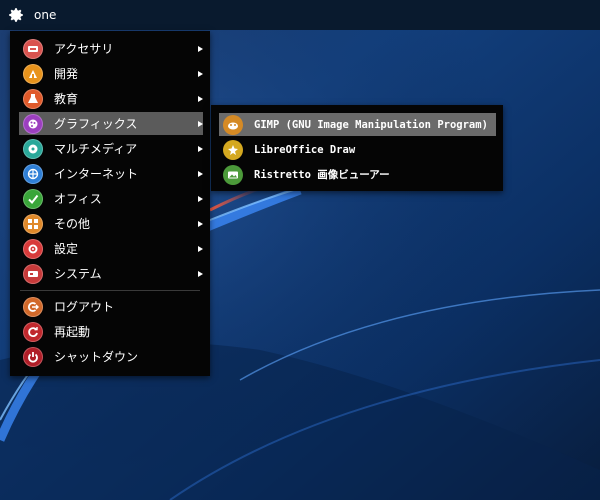 Image resolution: width=600 pixels, height=500 pixels. What do you see at coordinates (33, 248) in the screenshot?
I see `settings-icon` at bounding box center [33, 248].